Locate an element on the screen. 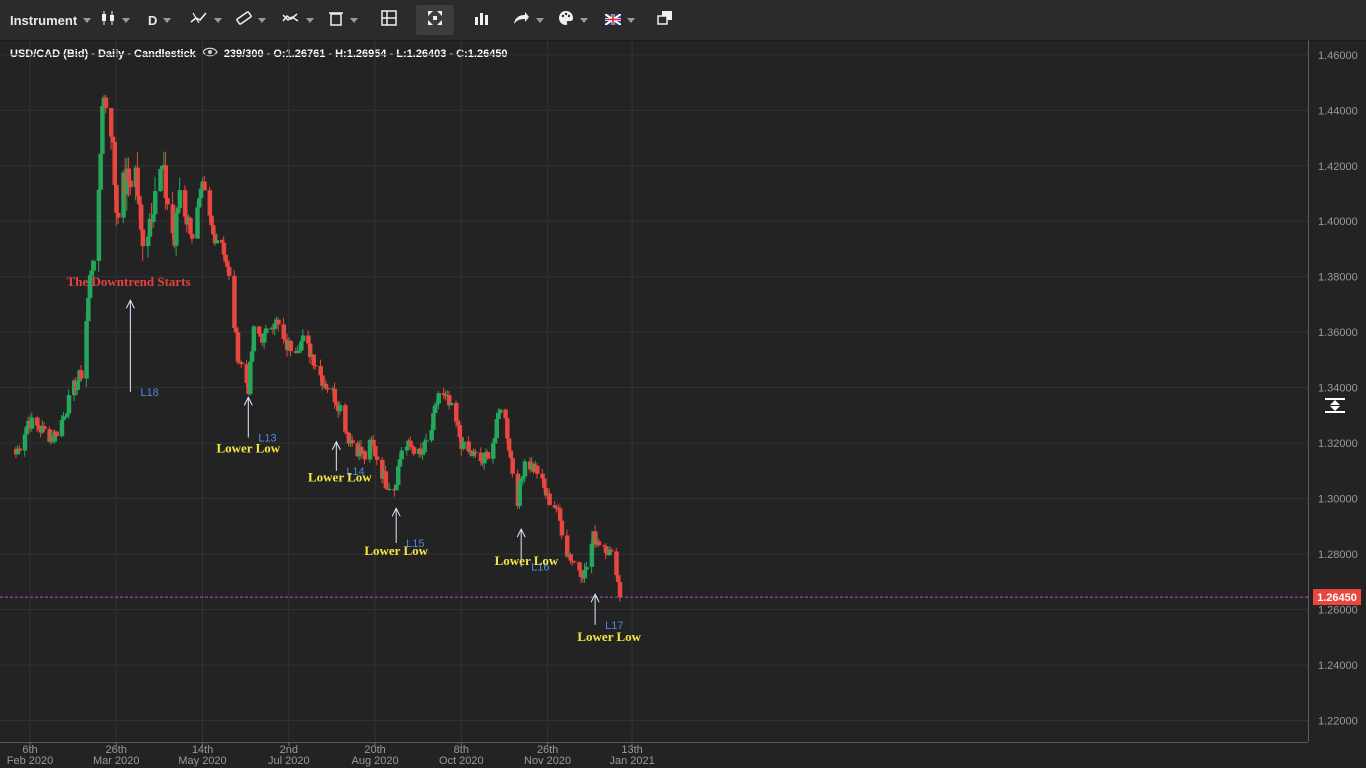 Image resolution: width=1366 pixels, height=768 pixels. autoscale-icon is located at coordinates (1335, 405).